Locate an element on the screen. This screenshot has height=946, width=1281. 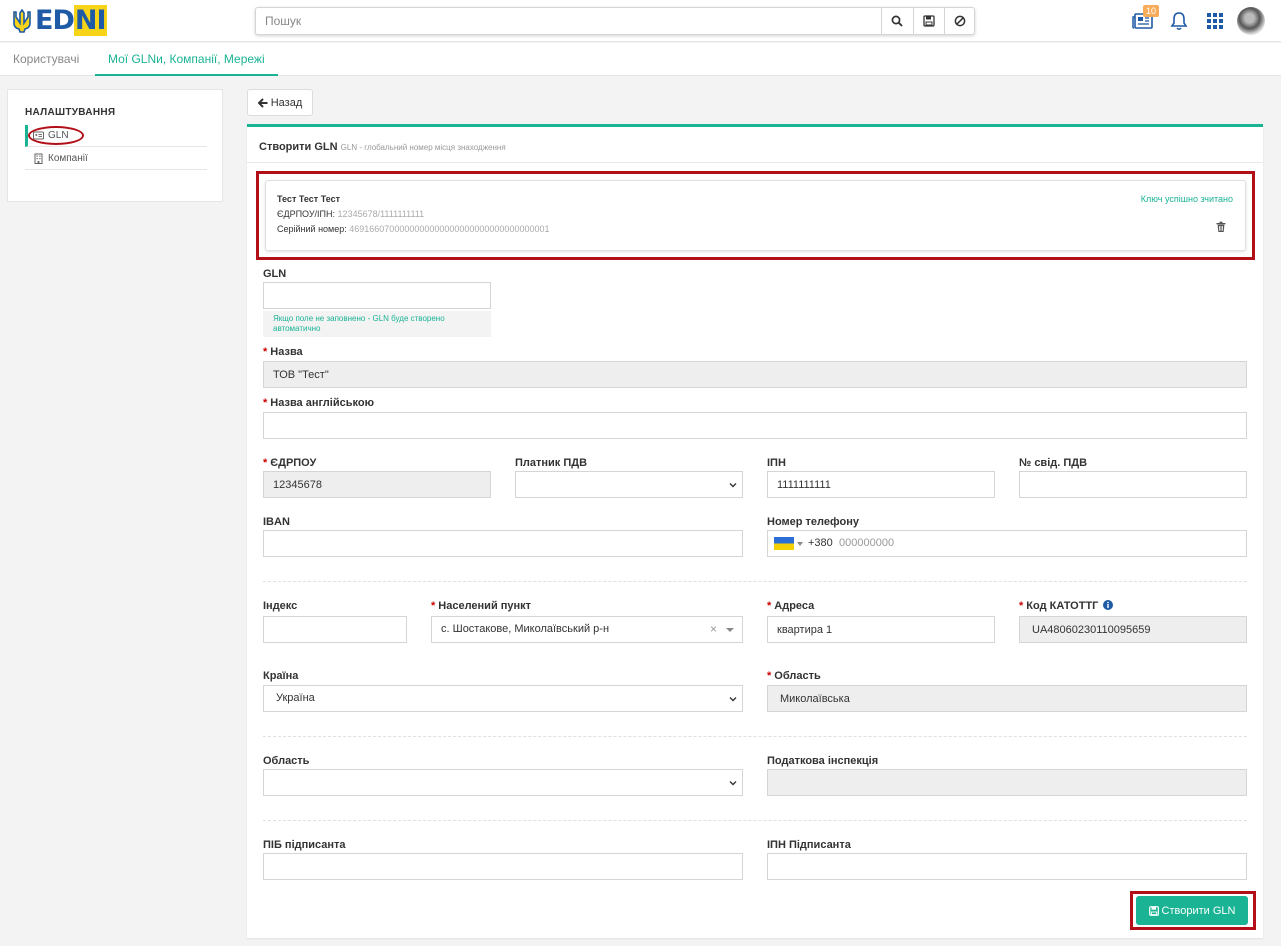
phone-input: +380 000000000 is located at coordinates (1007, 543).